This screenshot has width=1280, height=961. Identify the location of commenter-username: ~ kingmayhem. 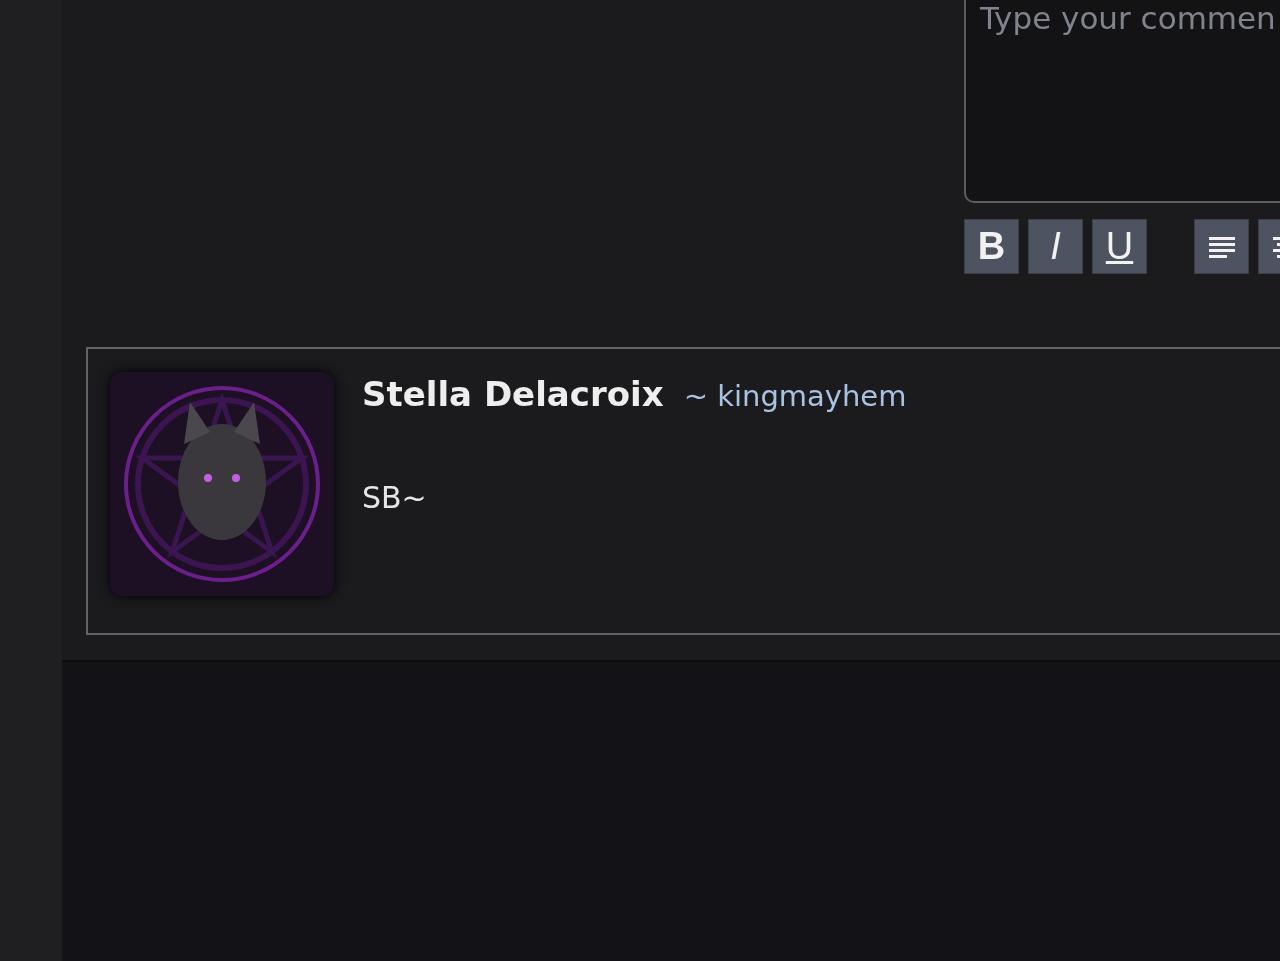
(795, 396).